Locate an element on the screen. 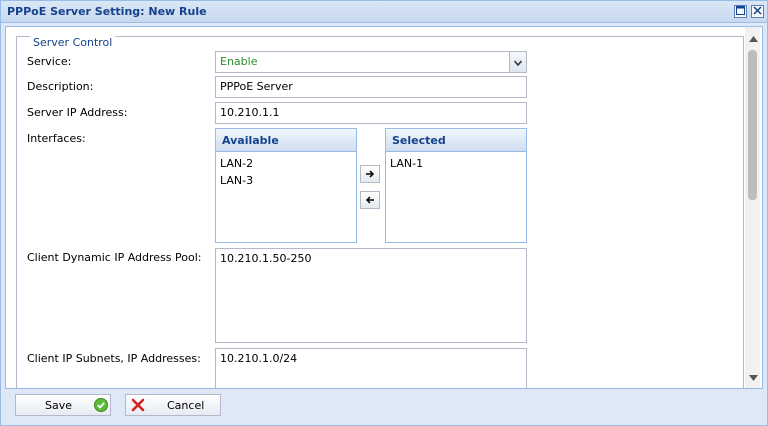 The image size is (768, 426). server-ip-label: Server IP Address: is located at coordinates (77, 112).